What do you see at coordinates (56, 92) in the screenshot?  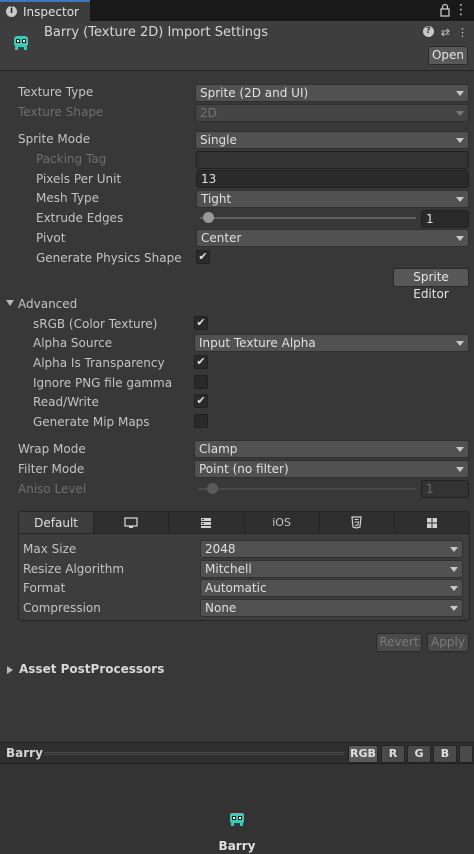 I see `texture-type-label: Texture Type` at bounding box center [56, 92].